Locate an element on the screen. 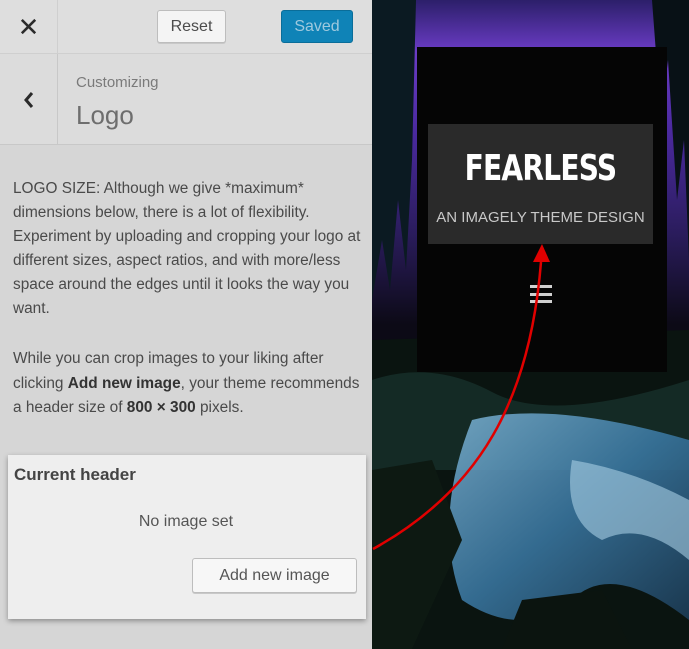  saved-button: Saved is located at coordinates (317, 26).